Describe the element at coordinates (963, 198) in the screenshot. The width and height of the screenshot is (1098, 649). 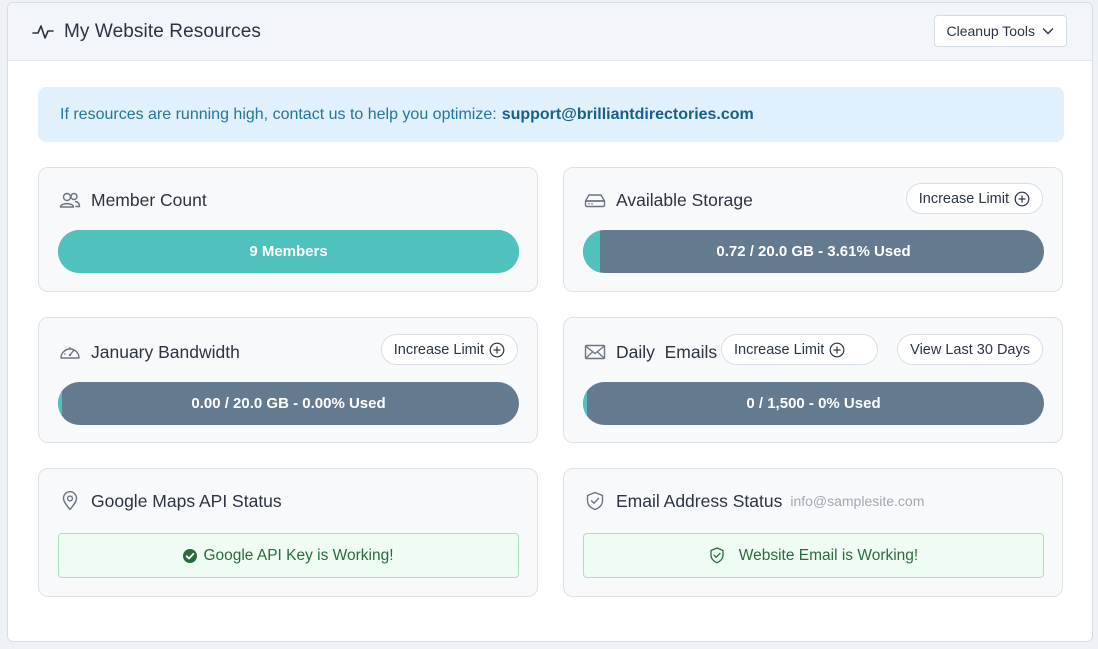
I see `storage-increase-label: Increase Limit` at that location.